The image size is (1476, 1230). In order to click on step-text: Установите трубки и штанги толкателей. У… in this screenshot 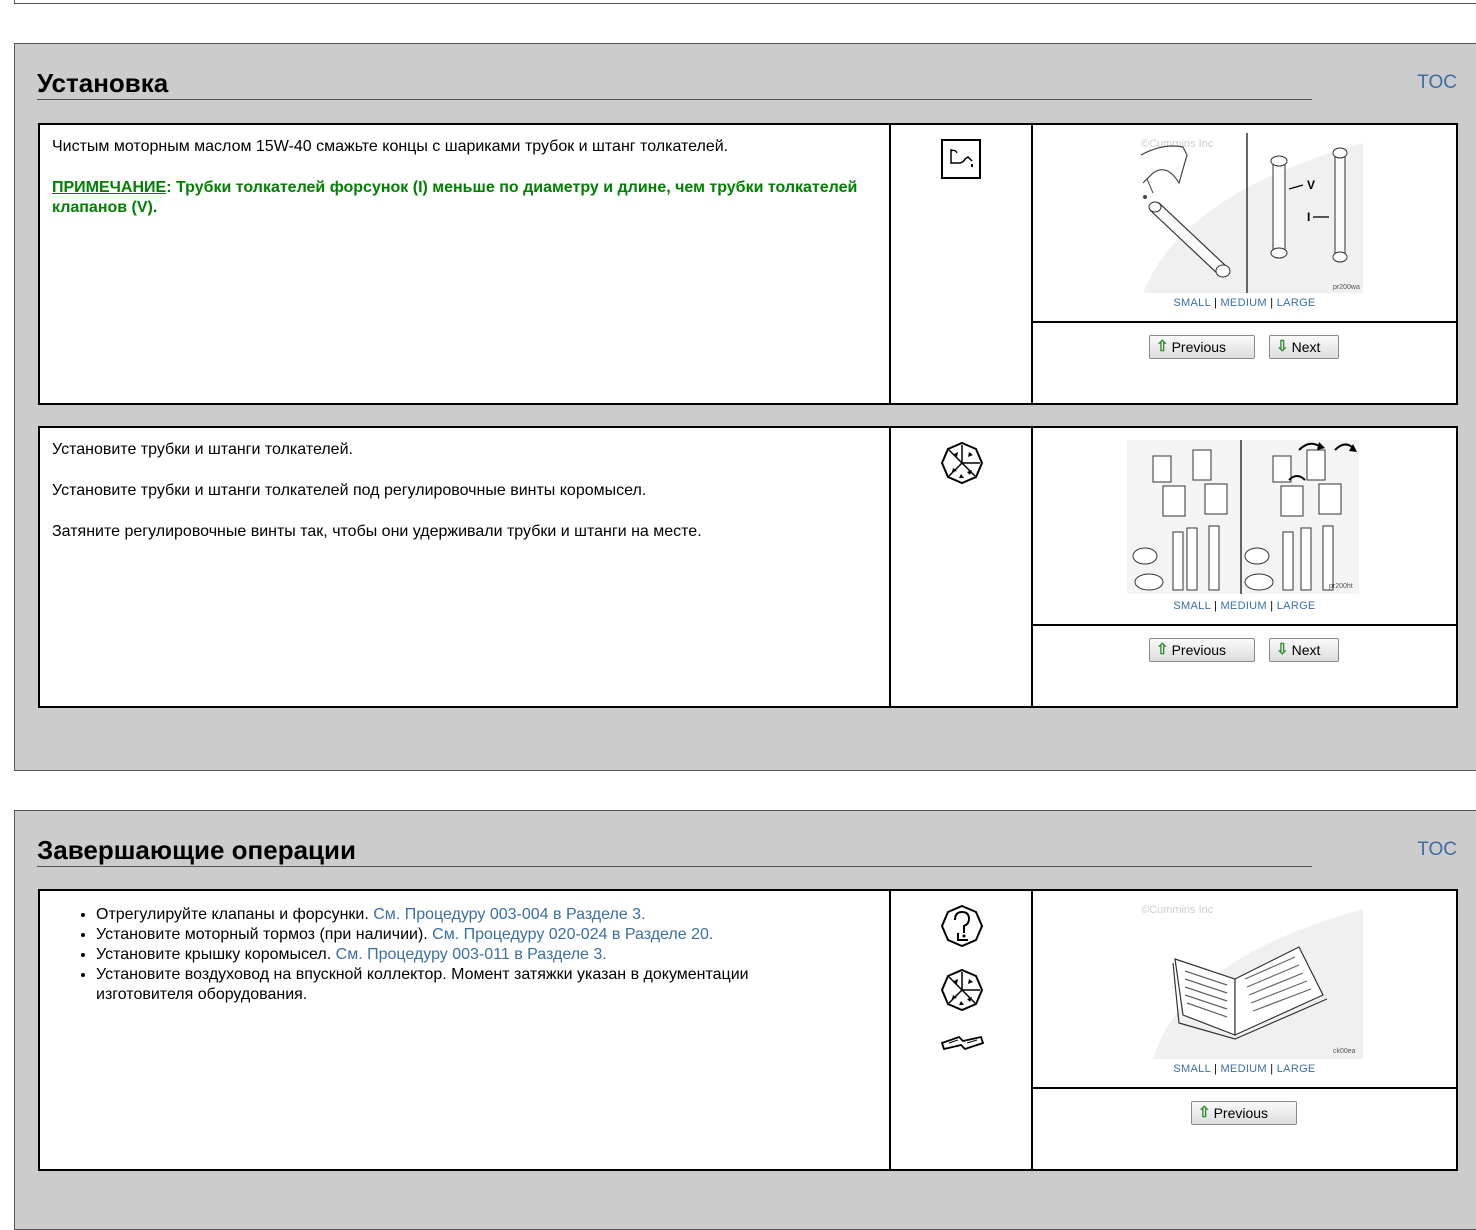, I will do `click(465, 567)`.